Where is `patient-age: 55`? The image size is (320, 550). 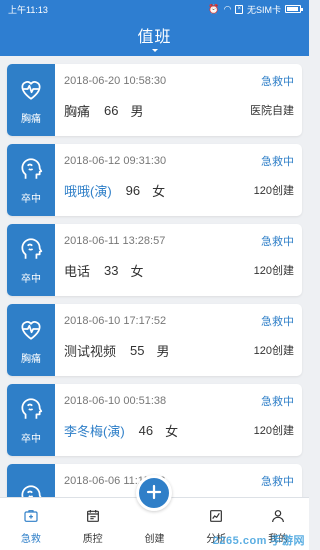 patient-age: 55 is located at coordinates (137, 350).